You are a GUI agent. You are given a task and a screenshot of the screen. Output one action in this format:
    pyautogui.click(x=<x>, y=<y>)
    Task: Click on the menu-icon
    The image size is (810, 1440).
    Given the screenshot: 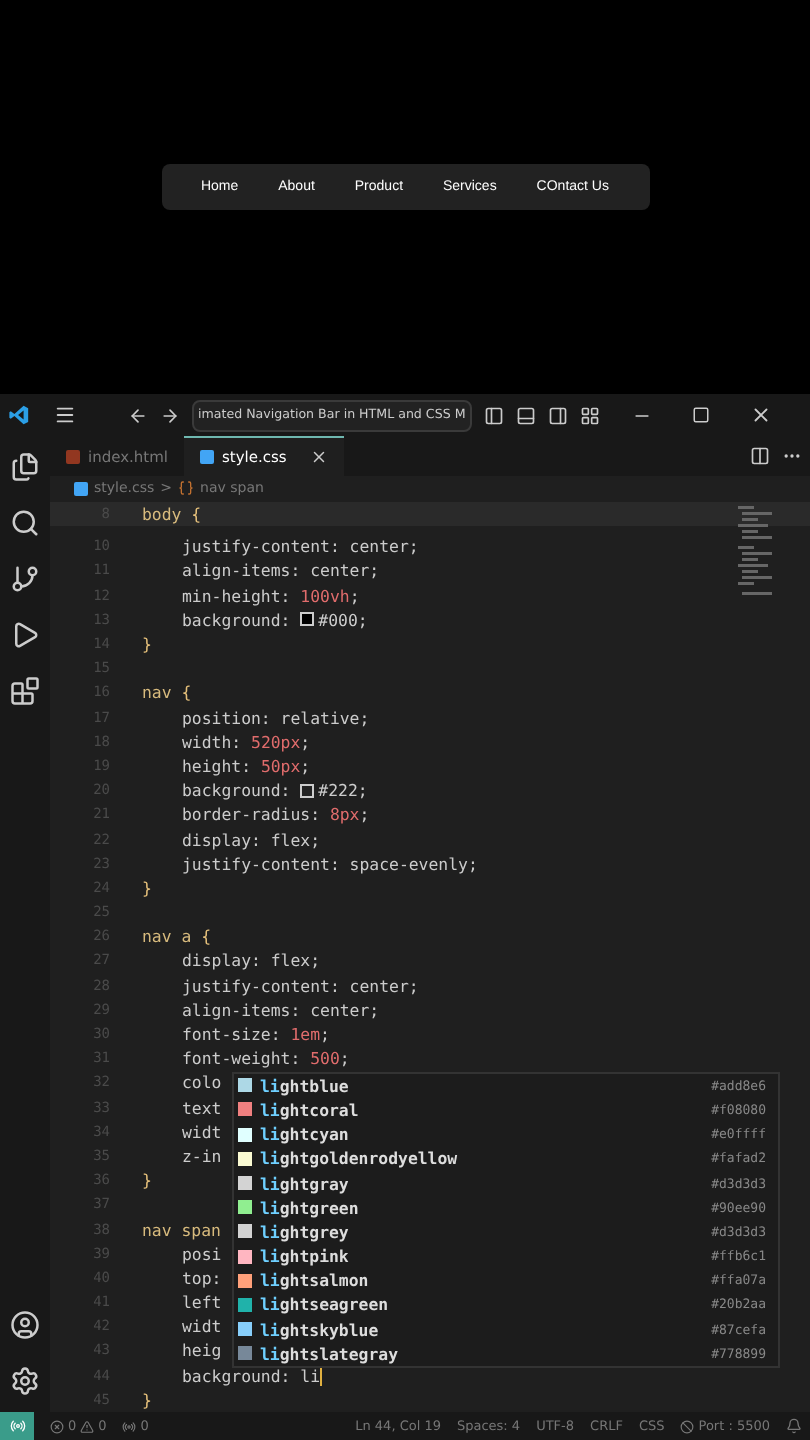 What is the action you would take?
    pyautogui.click(x=65, y=415)
    